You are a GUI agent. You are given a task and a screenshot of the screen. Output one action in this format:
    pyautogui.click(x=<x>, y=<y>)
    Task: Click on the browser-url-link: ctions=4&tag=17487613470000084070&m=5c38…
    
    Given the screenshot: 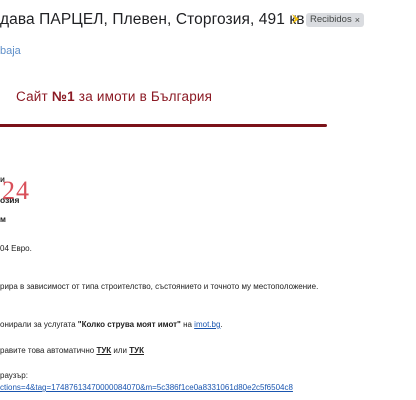 What is the action you would take?
    pyautogui.click(x=146, y=387)
    